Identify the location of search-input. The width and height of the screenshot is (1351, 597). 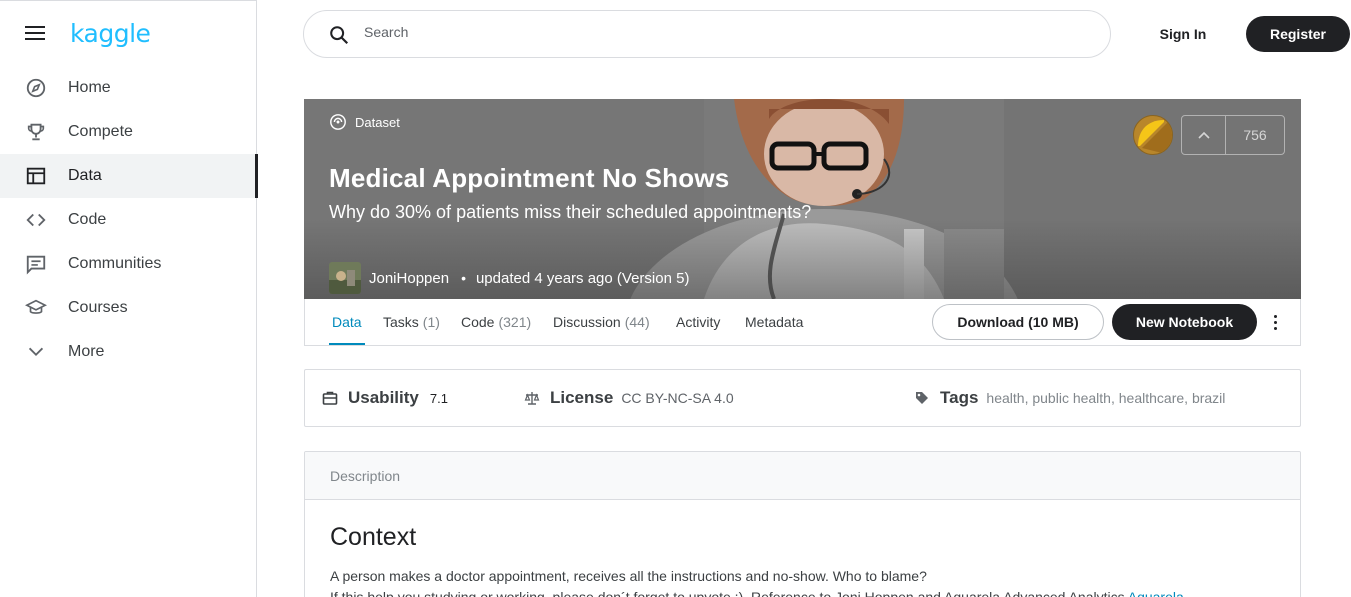
(664, 32).